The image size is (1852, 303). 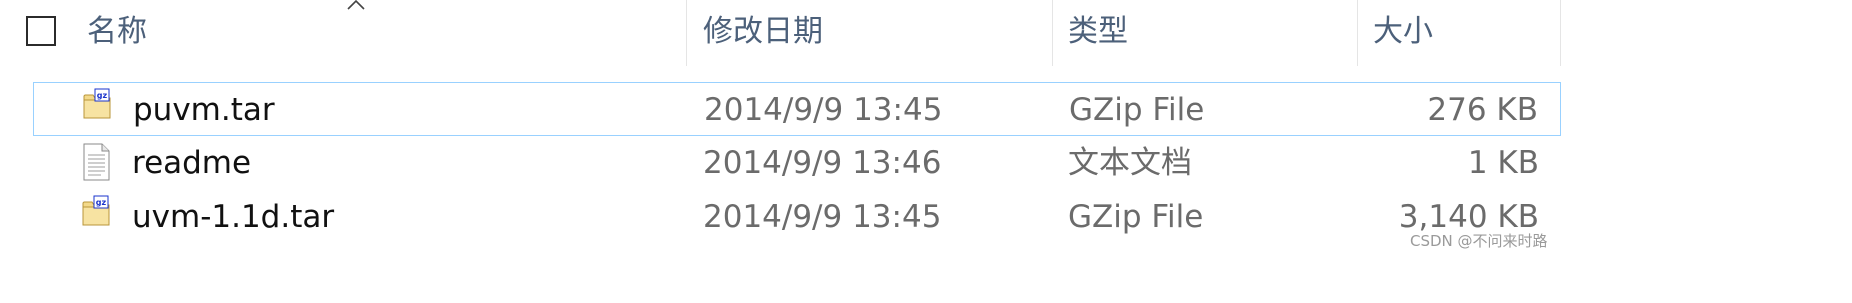 What do you see at coordinates (96, 162) in the screenshot?
I see `text-document-icon` at bounding box center [96, 162].